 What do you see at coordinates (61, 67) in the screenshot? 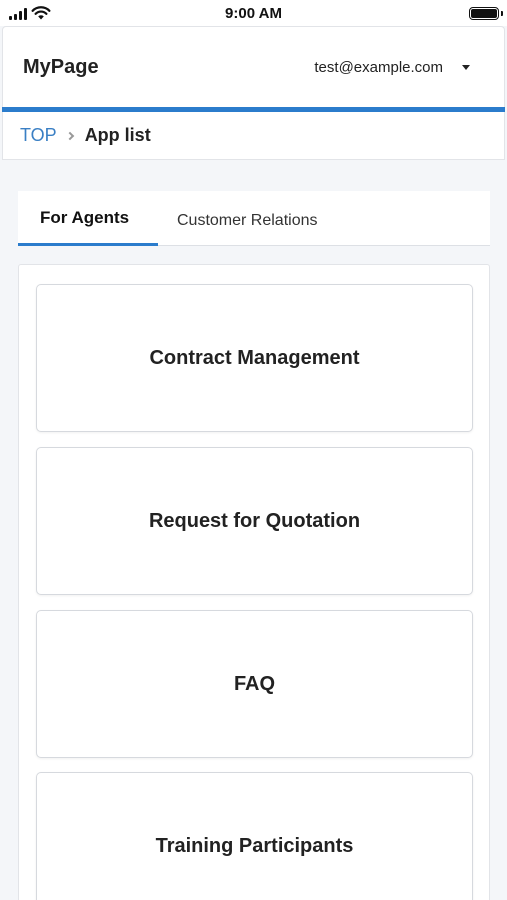
I see `app-title: MyPage` at bounding box center [61, 67].